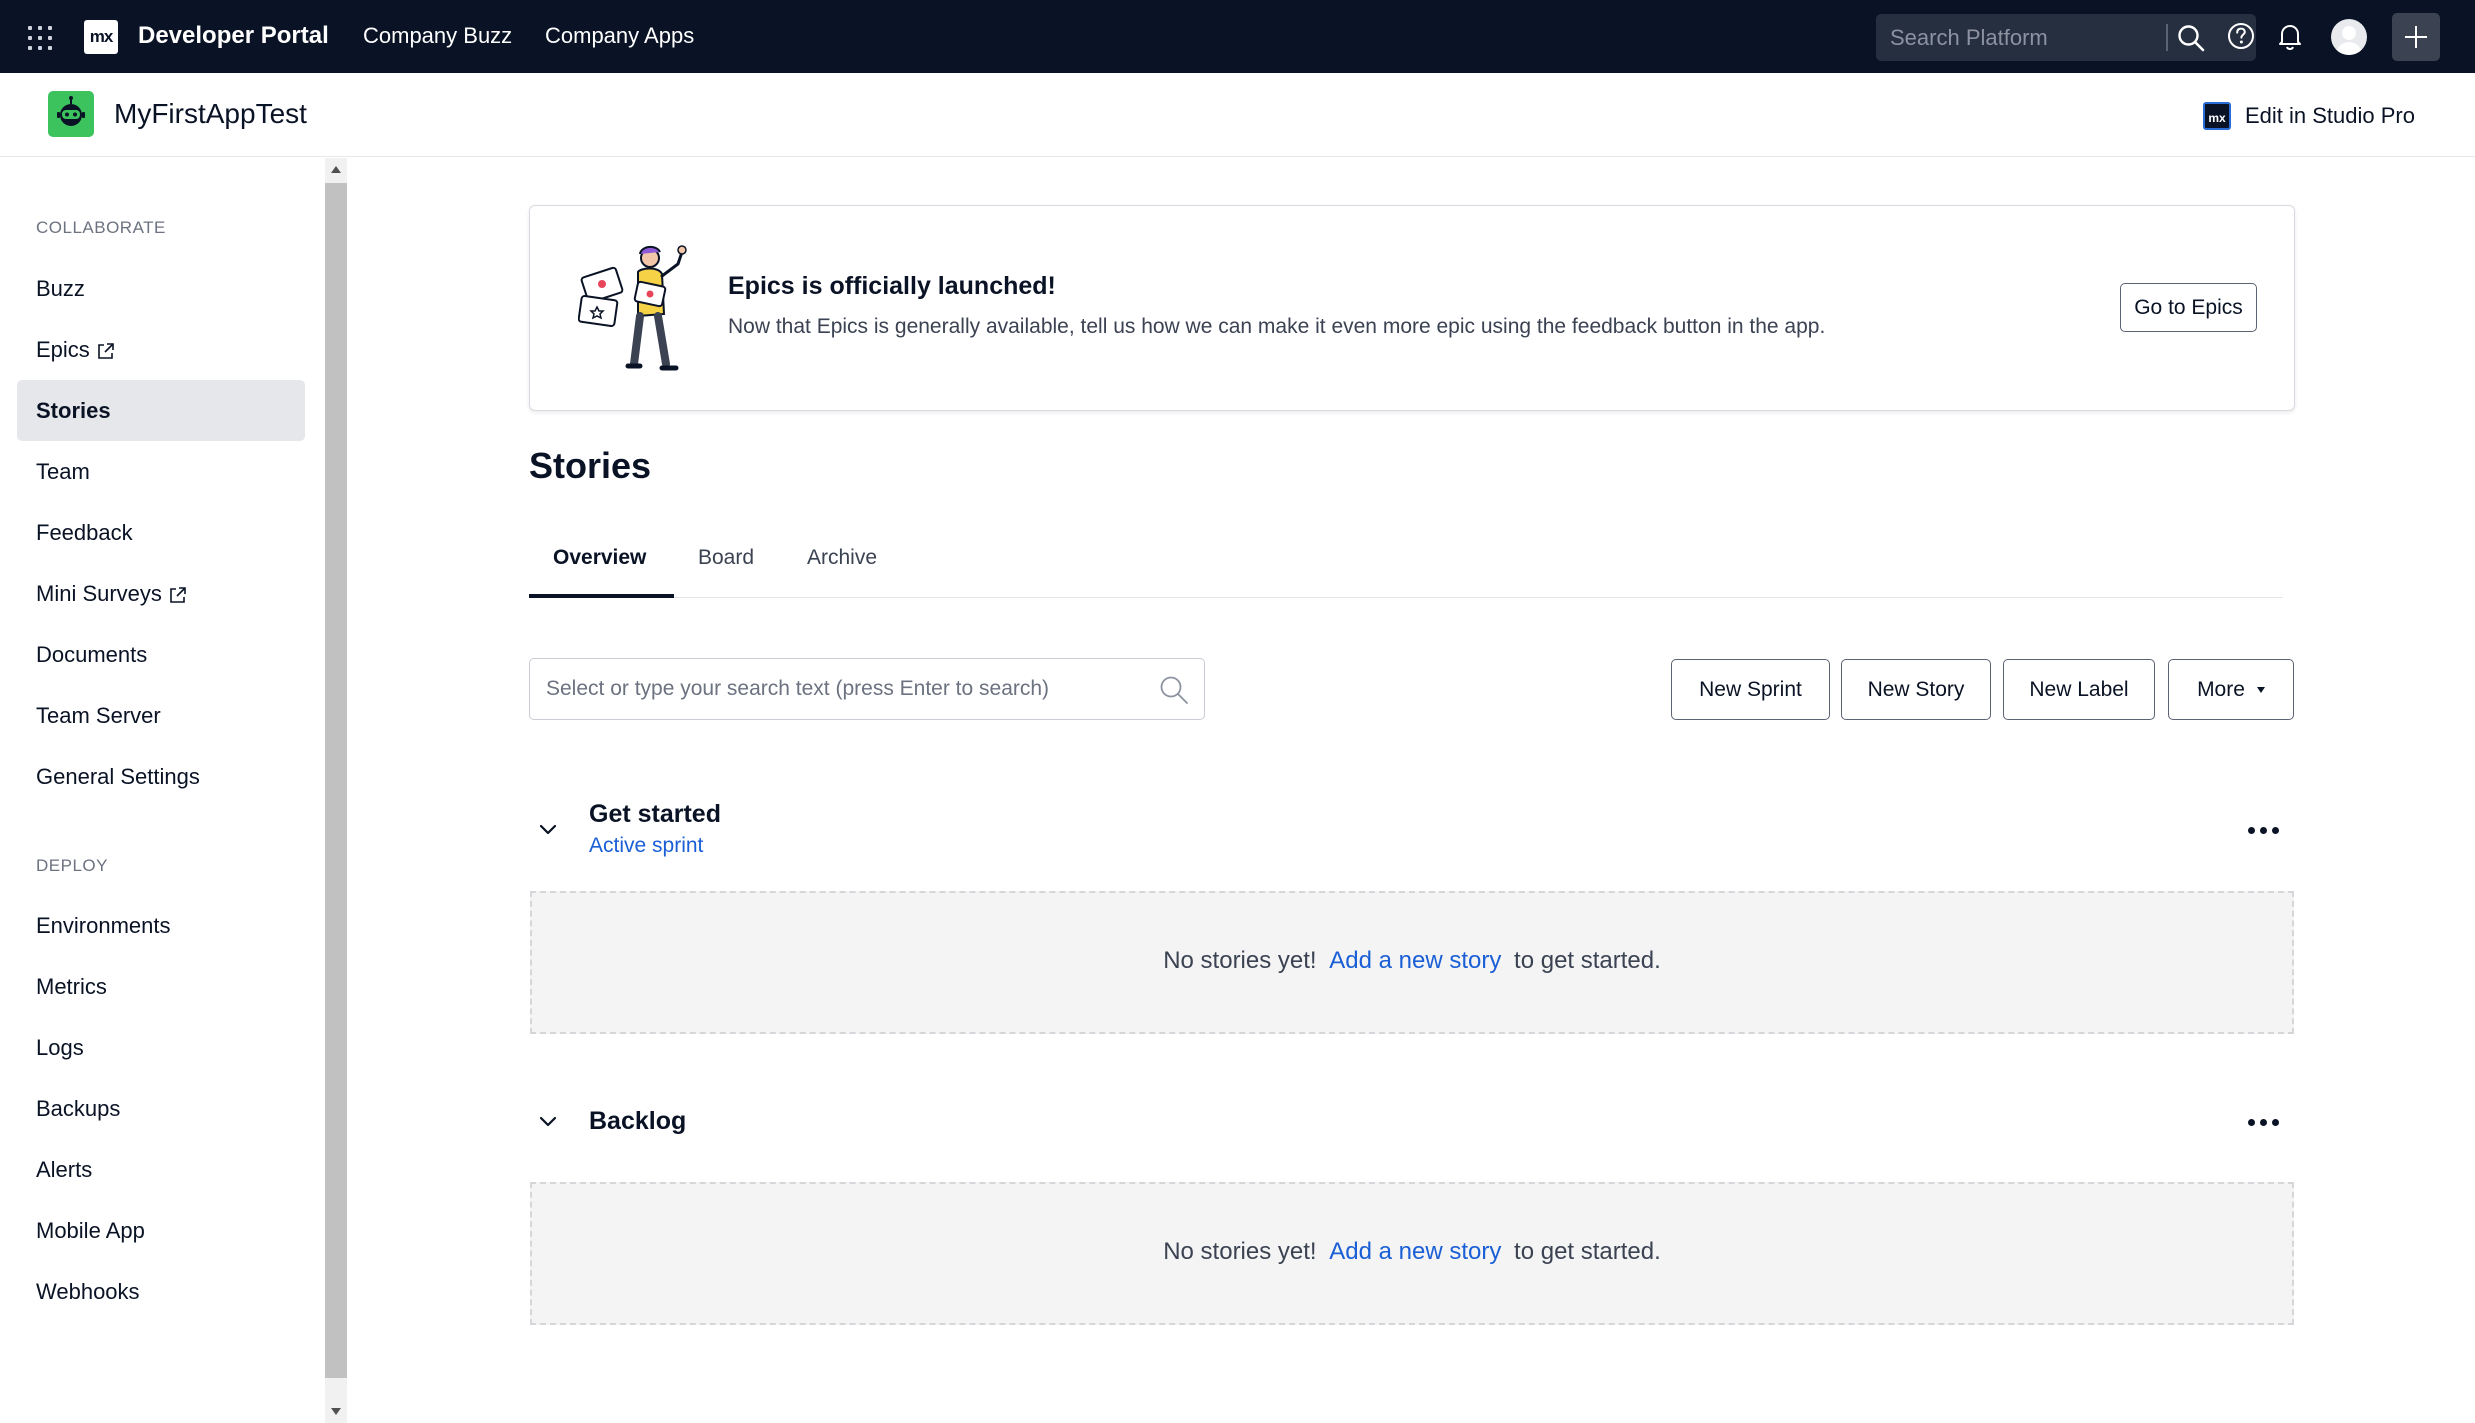 Image resolution: width=2475 pixels, height=1423 pixels. What do you see at coordinates (88, 1291) in the screenshot?
I see `sidebar-item-label: Webhooks` at bounding box center [88, 1291].